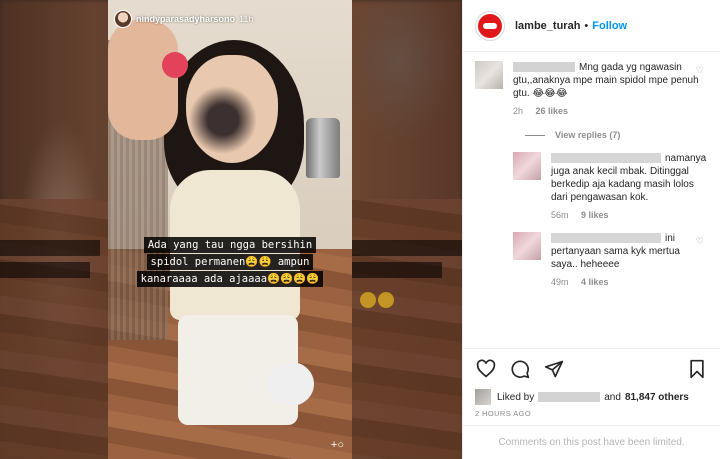  Describe the element at coordinates (143, 80) in the screenshot. I see `adult-arm` at that location.